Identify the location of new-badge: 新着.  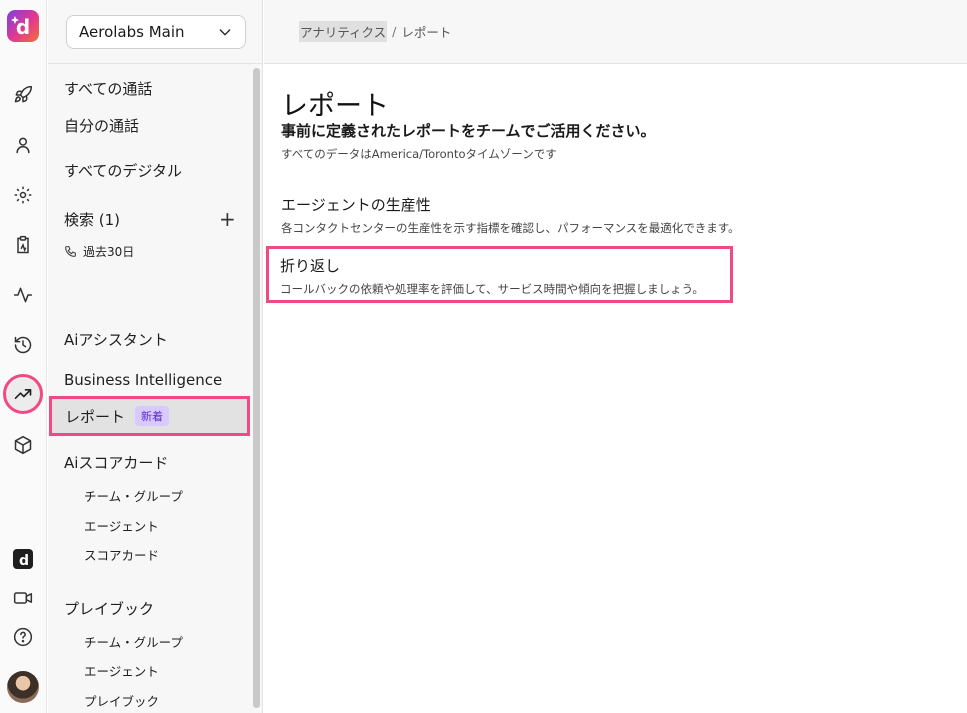
(152, 416).